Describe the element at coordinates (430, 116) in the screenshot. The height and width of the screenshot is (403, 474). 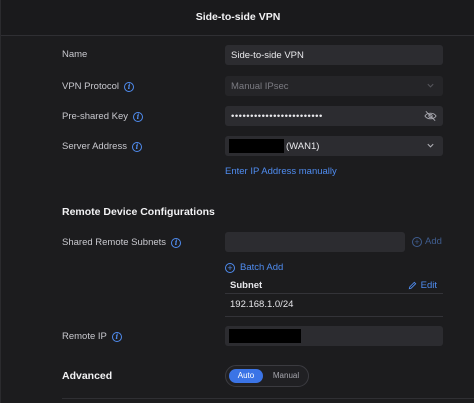
I see `eye-off-icon` at that location.